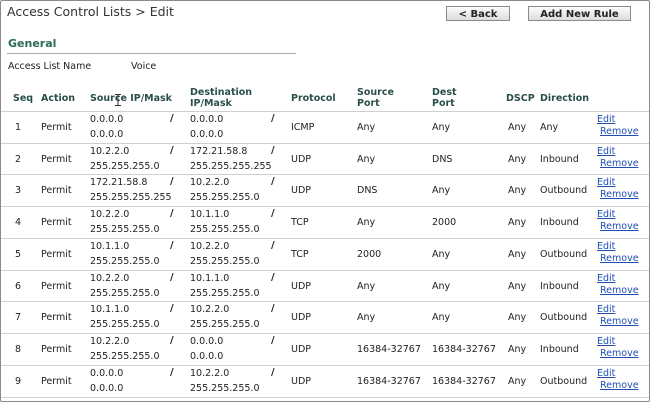 The width and height of the screenshot is (650, 402). Describe the element at coordinates (221, 92) in the screenshot. I see `column-header-destination-line1: Destination` at that location.